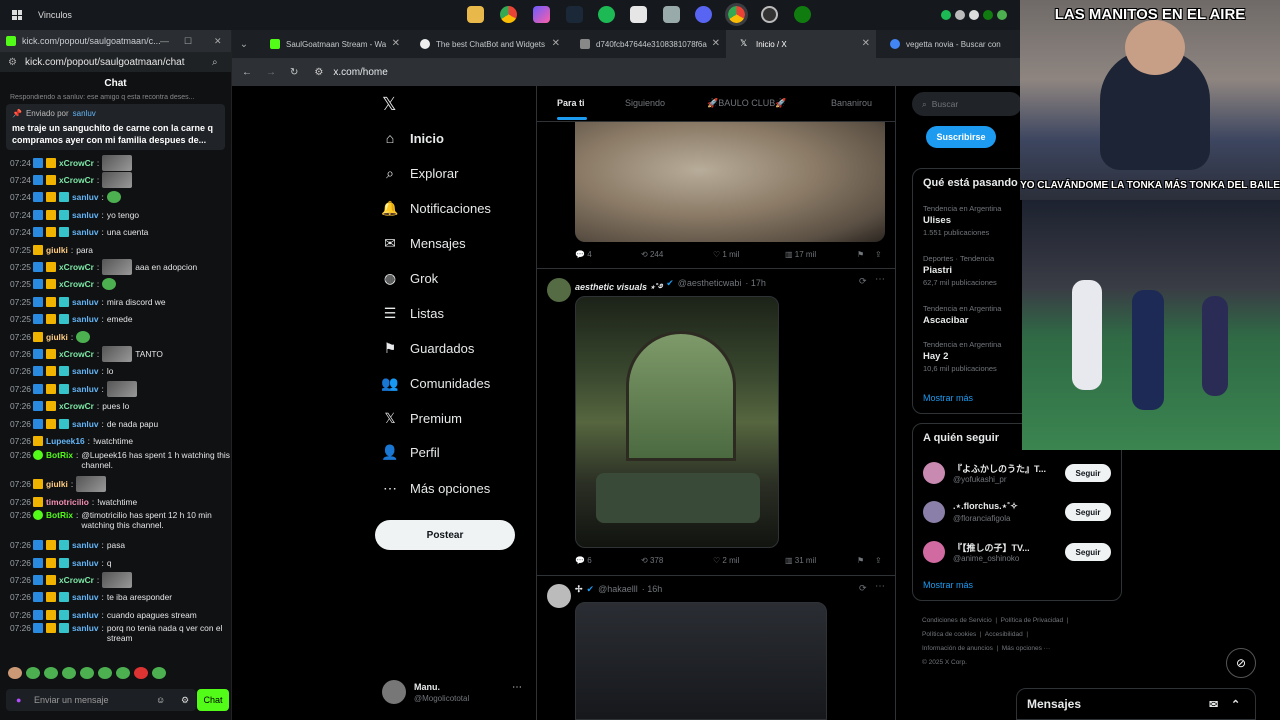 Image resolution: width=1280 pixels, height=720 pixels. I want to click on bookmark-icon: ⚑, so click(866, 560).